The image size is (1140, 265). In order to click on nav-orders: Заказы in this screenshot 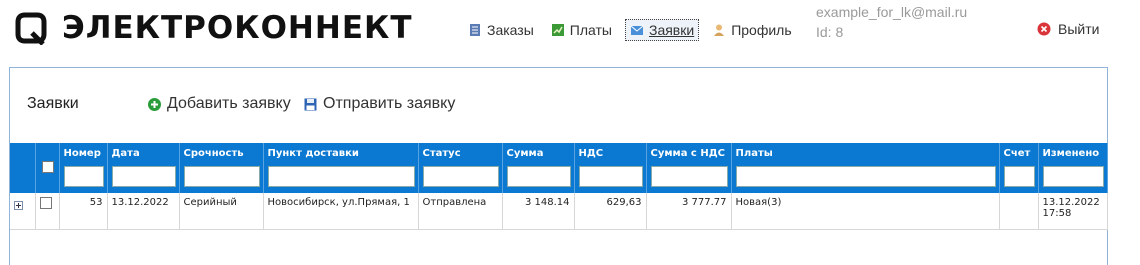, I will do `click(501, 30)`.